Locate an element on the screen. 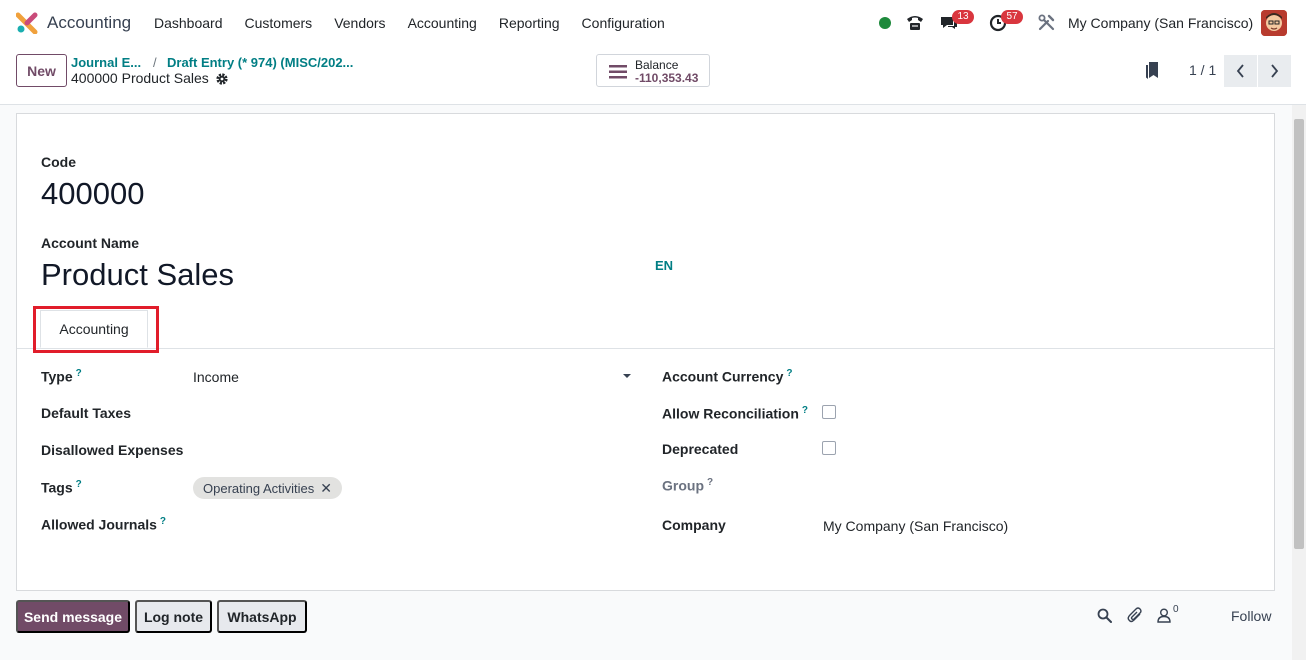 Image resolution: width=1306 pixels, height=660 pixels. type-label: Type? is located at coordinates (61, 376).